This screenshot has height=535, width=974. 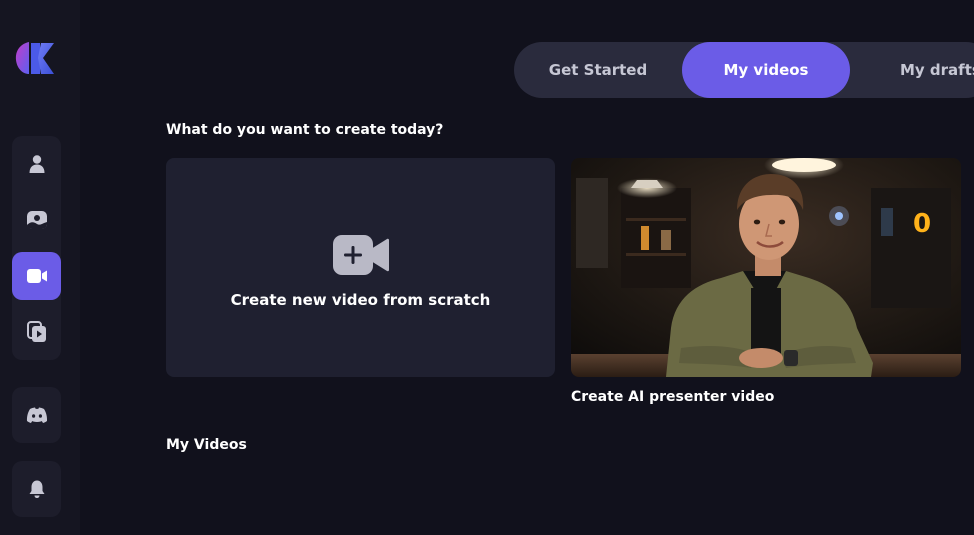 I want to click on sidebar-item-avatars, so click(x=36, y=164).